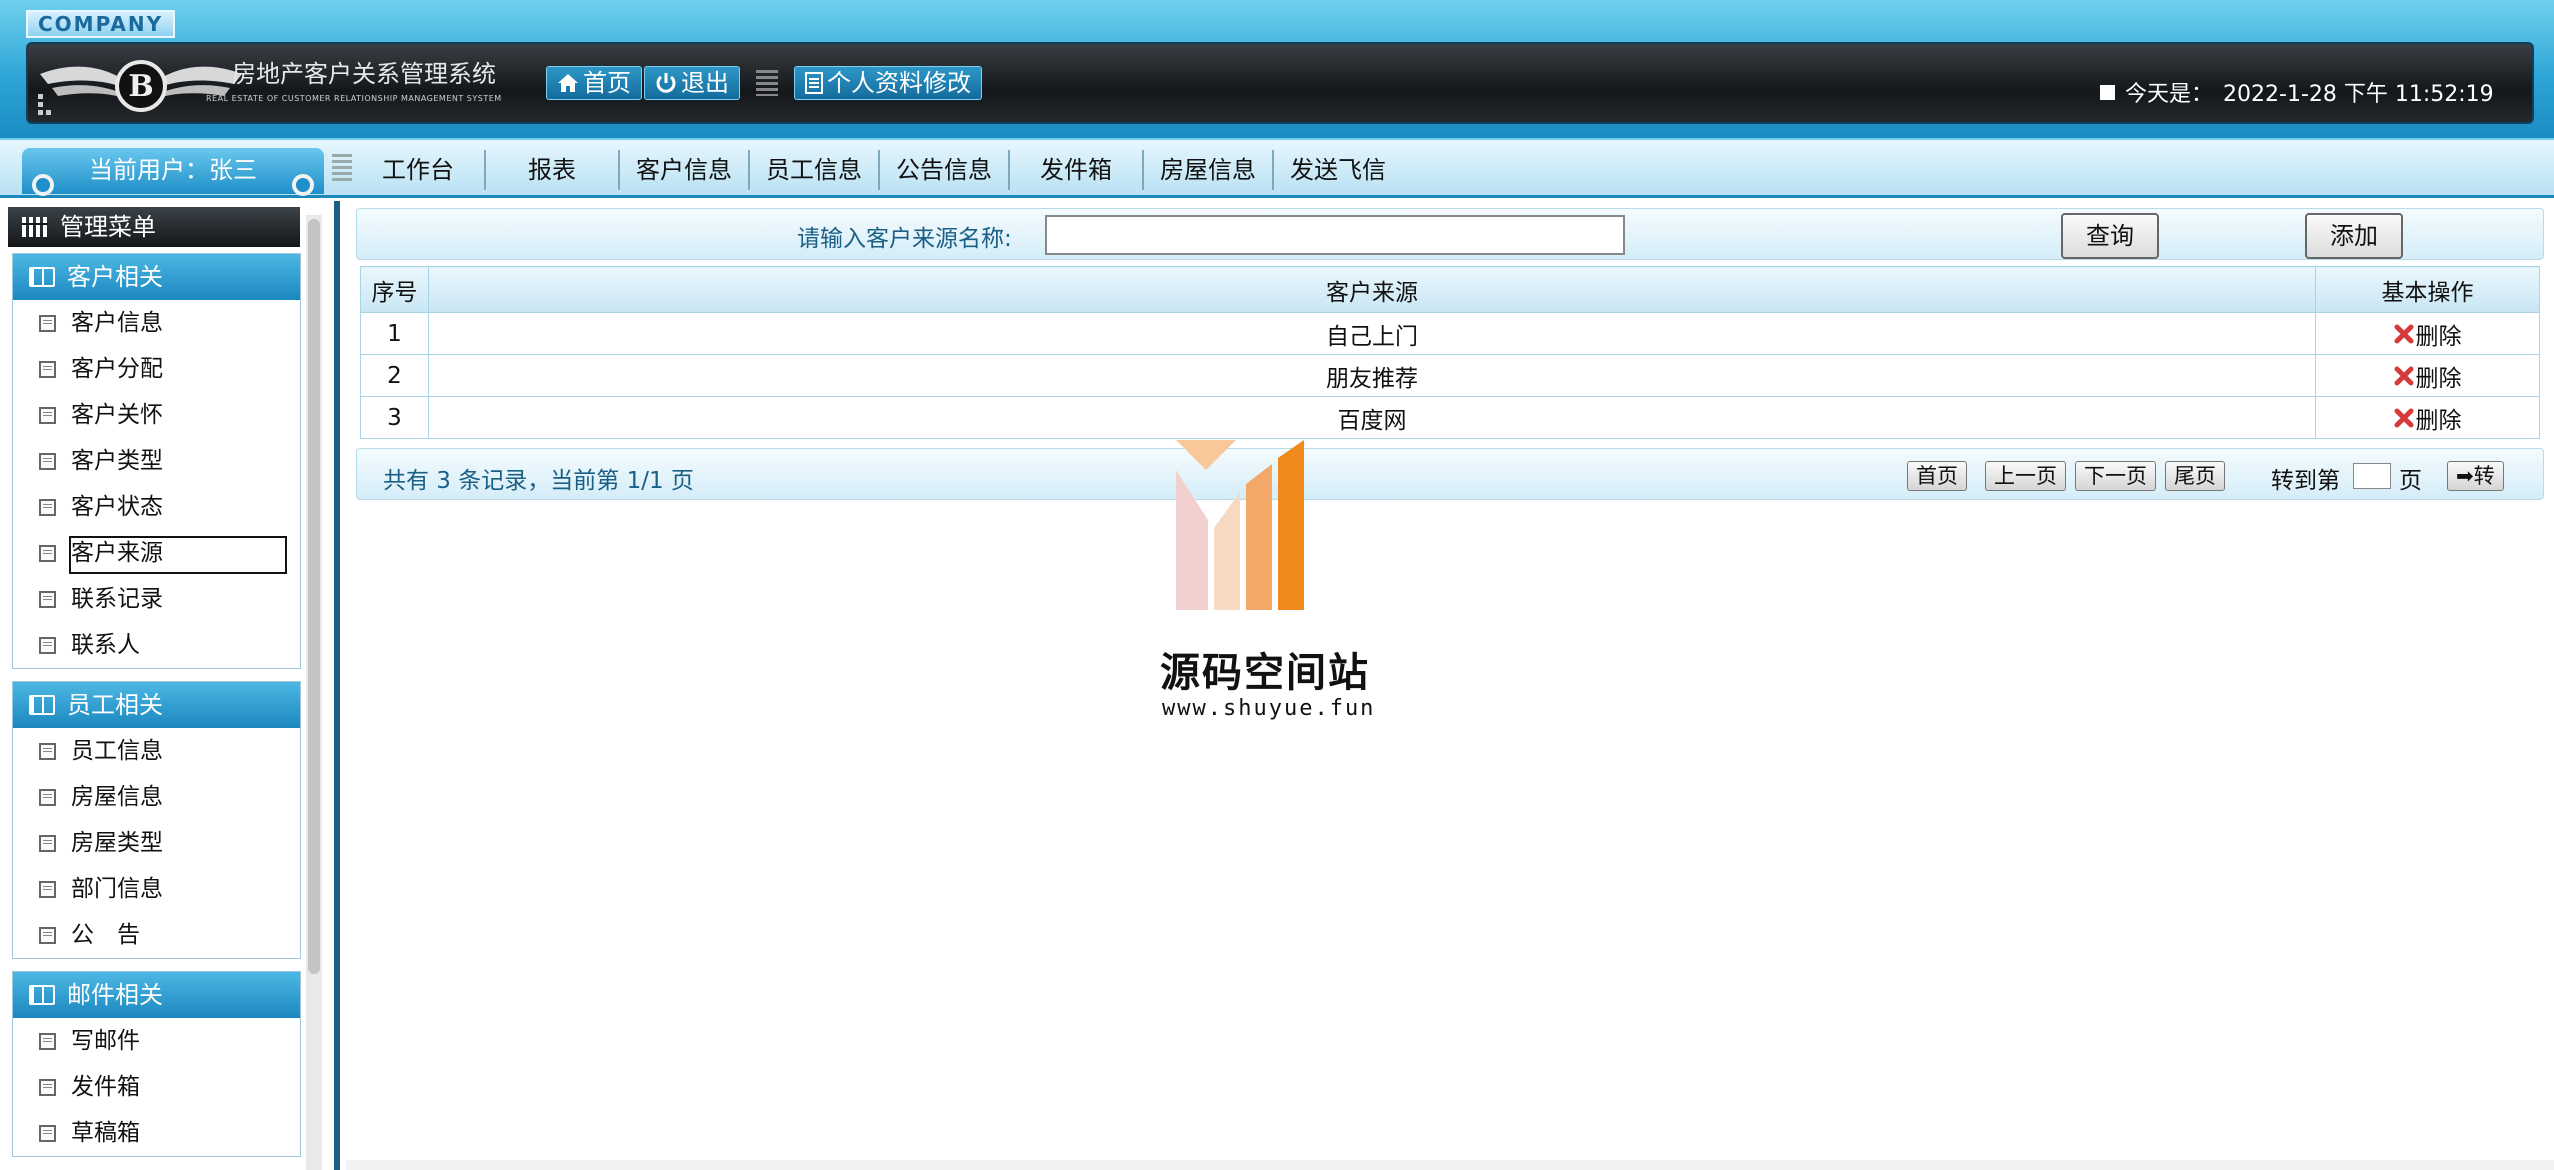 Image resolution: width=2554 pixels, height=1170 pixels. What do you see at coordinates (419, 170) in the screenshot?
I see `nav-item-workbench: 工作台` at bounding box center [419, 170].